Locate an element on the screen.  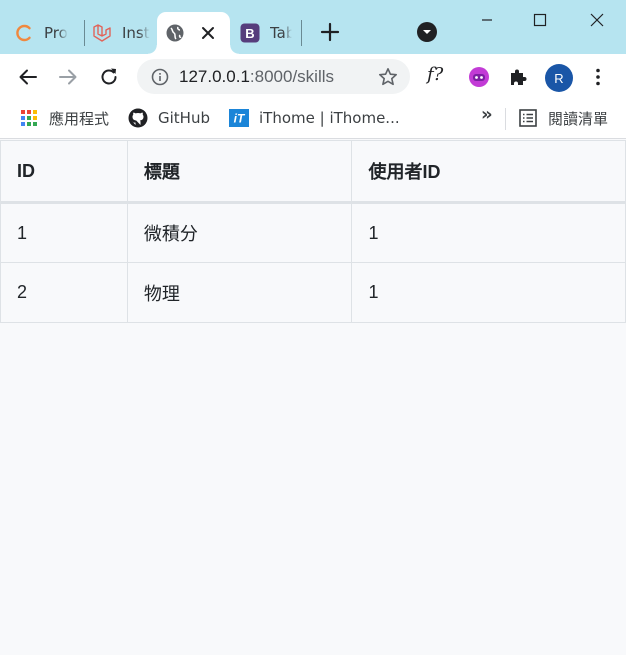
reload-icon is located at coordinates (109, 77).